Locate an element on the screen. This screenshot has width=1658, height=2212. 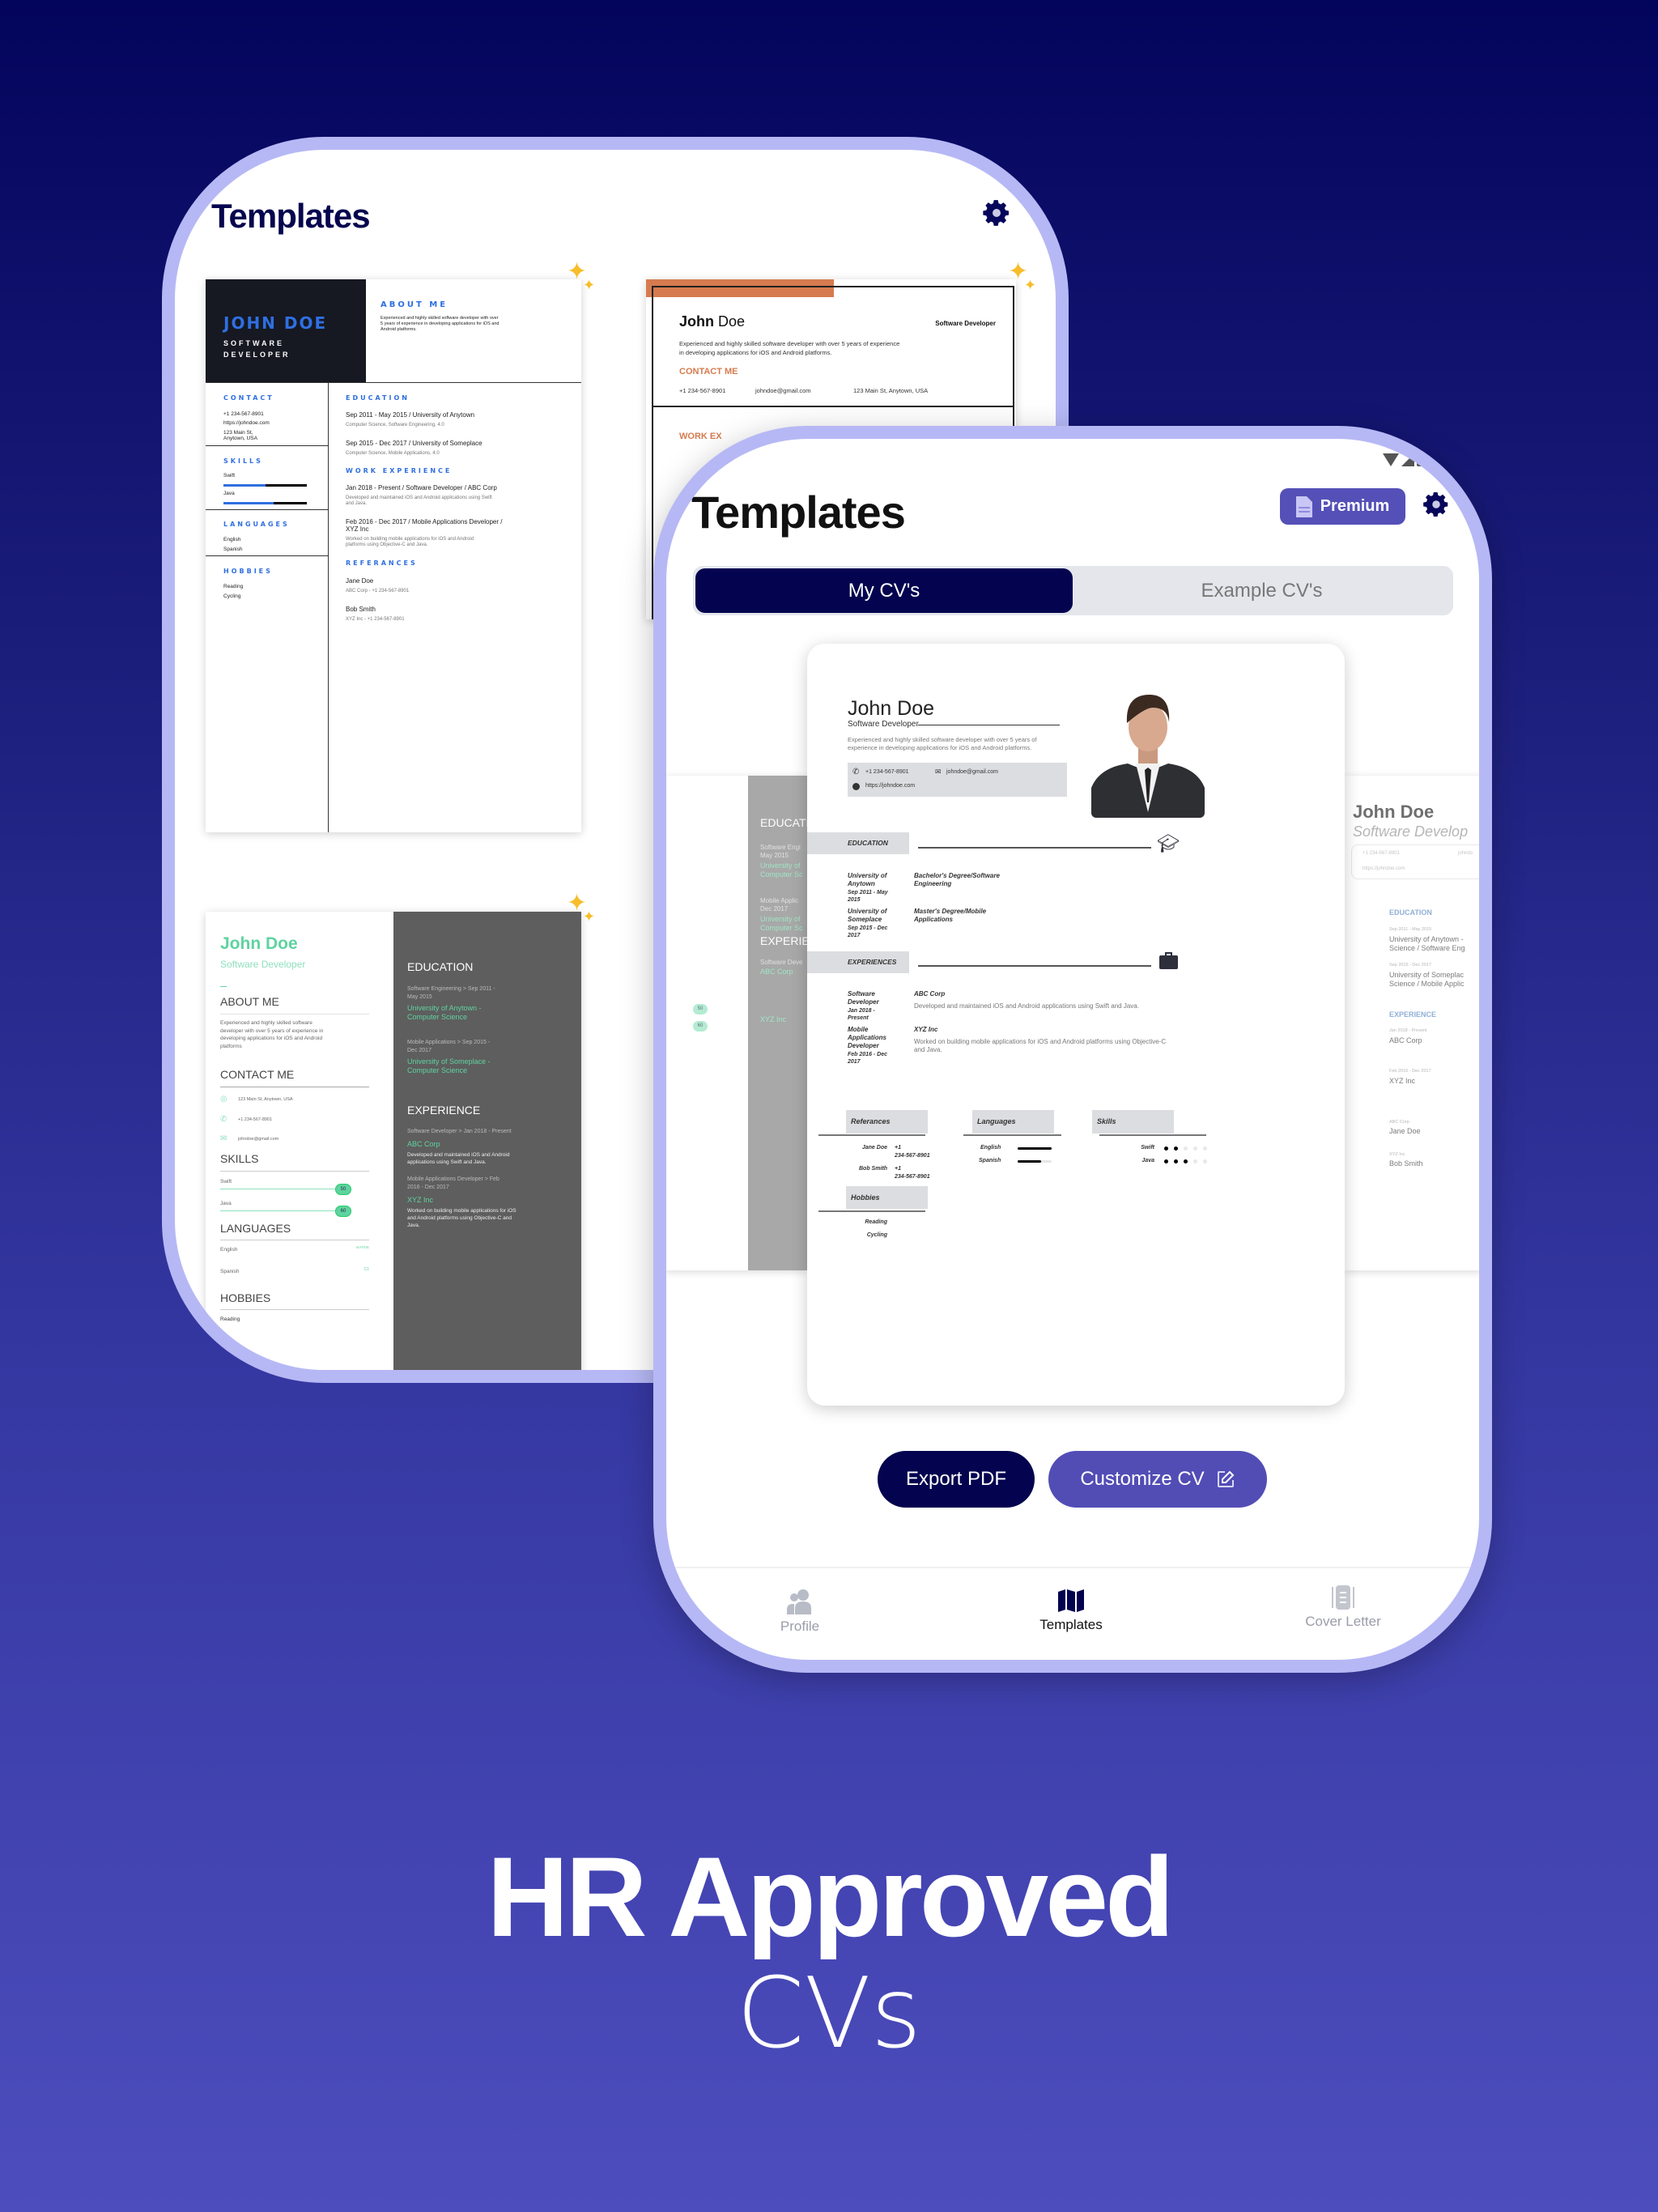
education-school: Computer Science is located at coordinates (437, 1070).